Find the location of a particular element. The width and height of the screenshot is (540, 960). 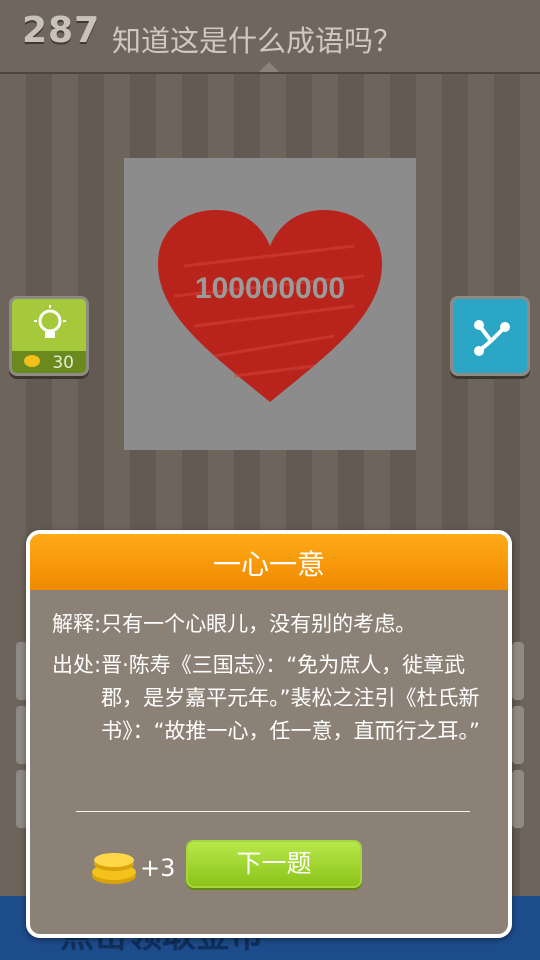

hint-cost-bar: 30 is located at coordinates (49, 362).